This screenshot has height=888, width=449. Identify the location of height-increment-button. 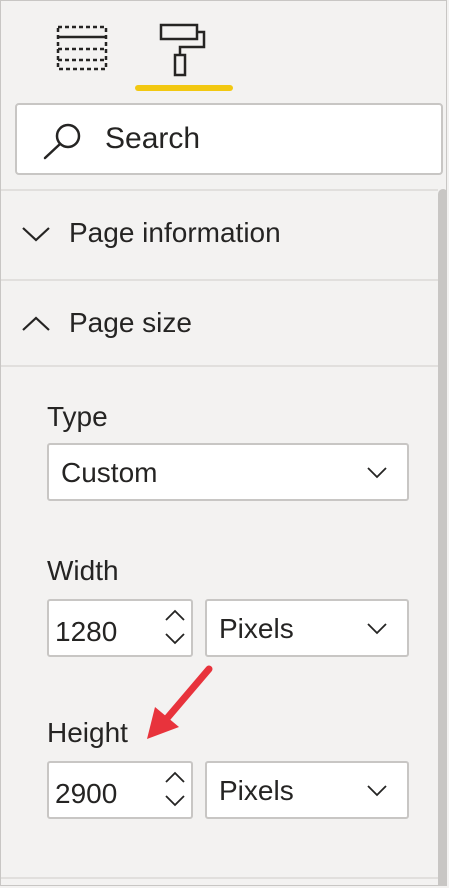
(175, 778).